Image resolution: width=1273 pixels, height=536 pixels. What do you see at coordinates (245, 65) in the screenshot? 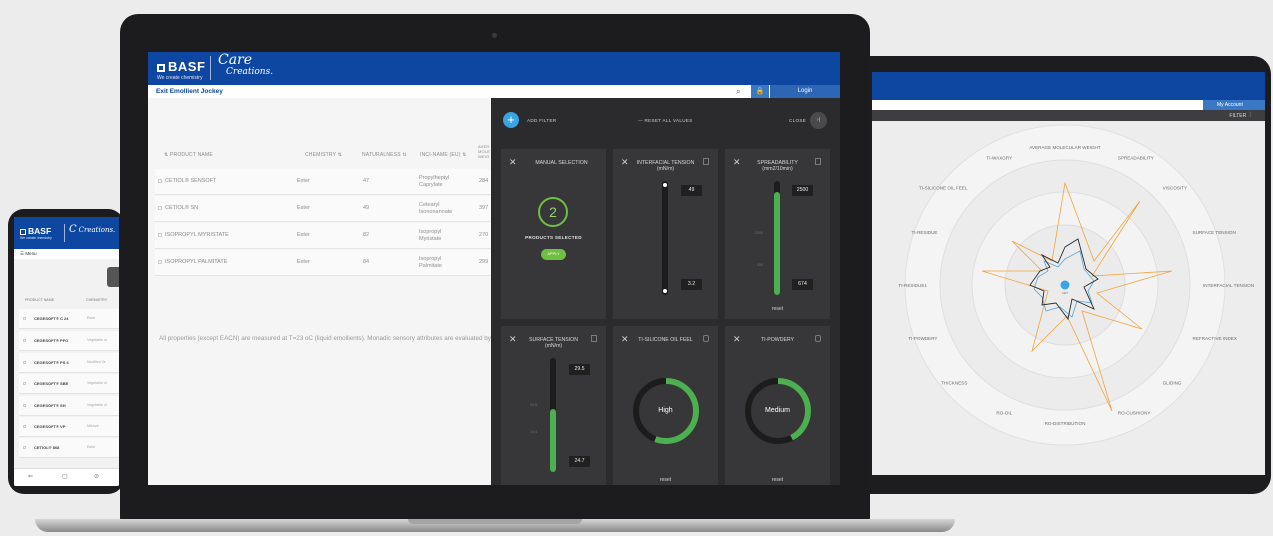
I see `care-creations-logo: Care Creations.` at bounding box center [245, 65].